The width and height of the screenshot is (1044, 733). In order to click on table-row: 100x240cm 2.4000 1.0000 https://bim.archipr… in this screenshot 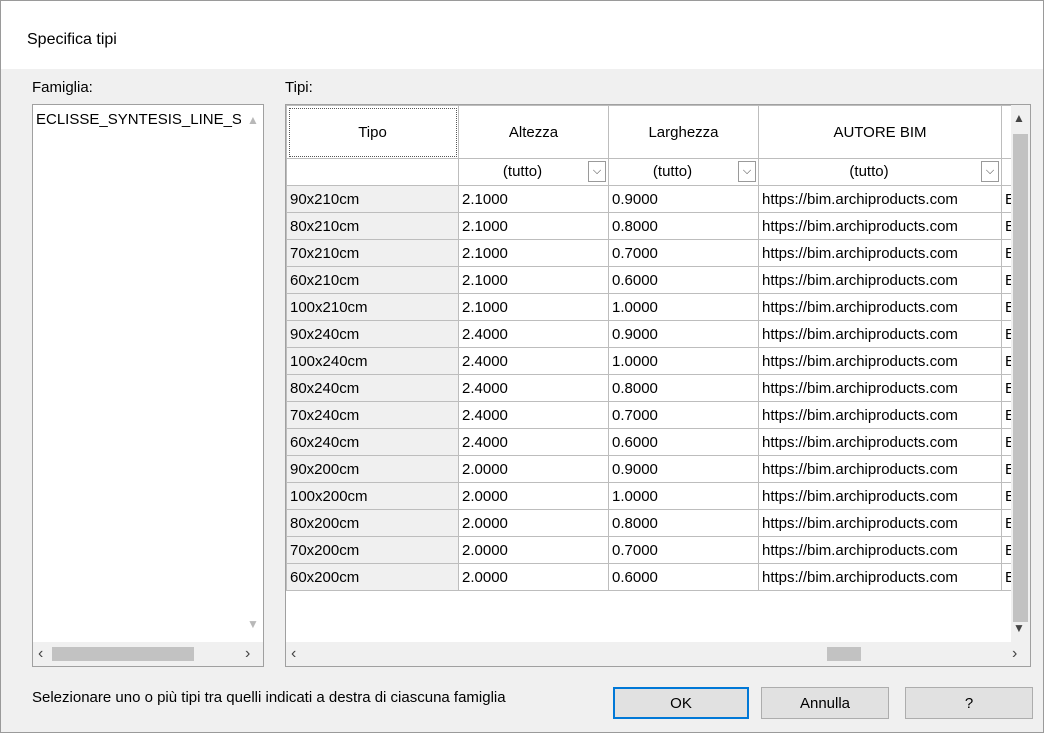, I will do `click(654, 361)`.